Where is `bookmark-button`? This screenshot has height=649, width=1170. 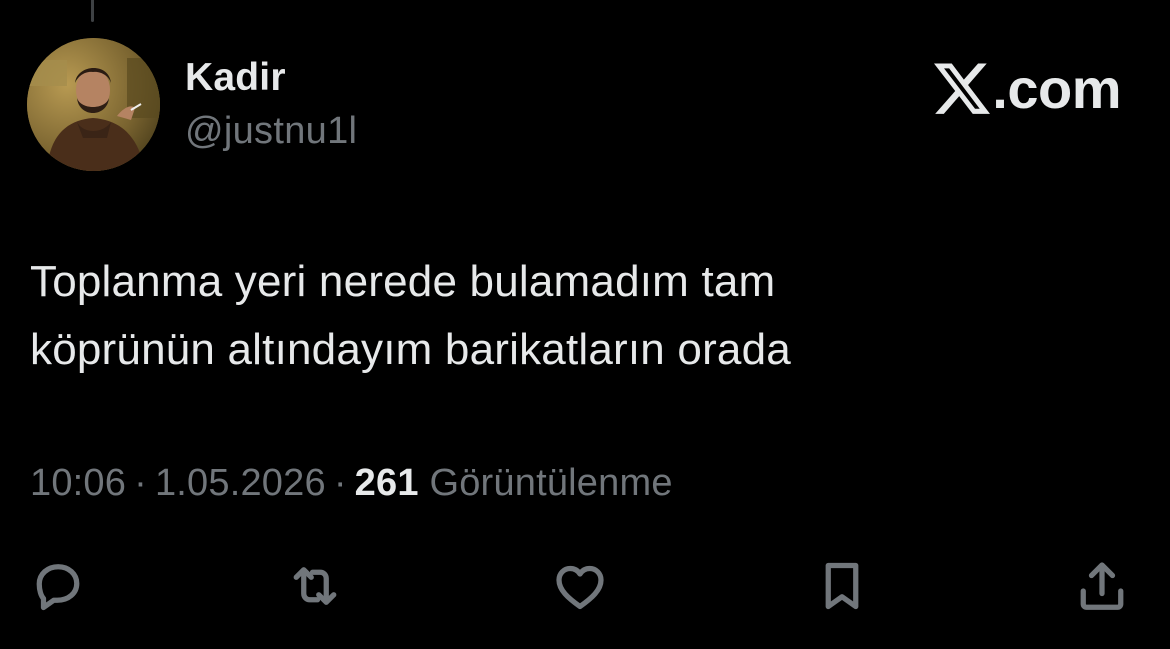
bookmark-button is located at coordinates (842, 586).